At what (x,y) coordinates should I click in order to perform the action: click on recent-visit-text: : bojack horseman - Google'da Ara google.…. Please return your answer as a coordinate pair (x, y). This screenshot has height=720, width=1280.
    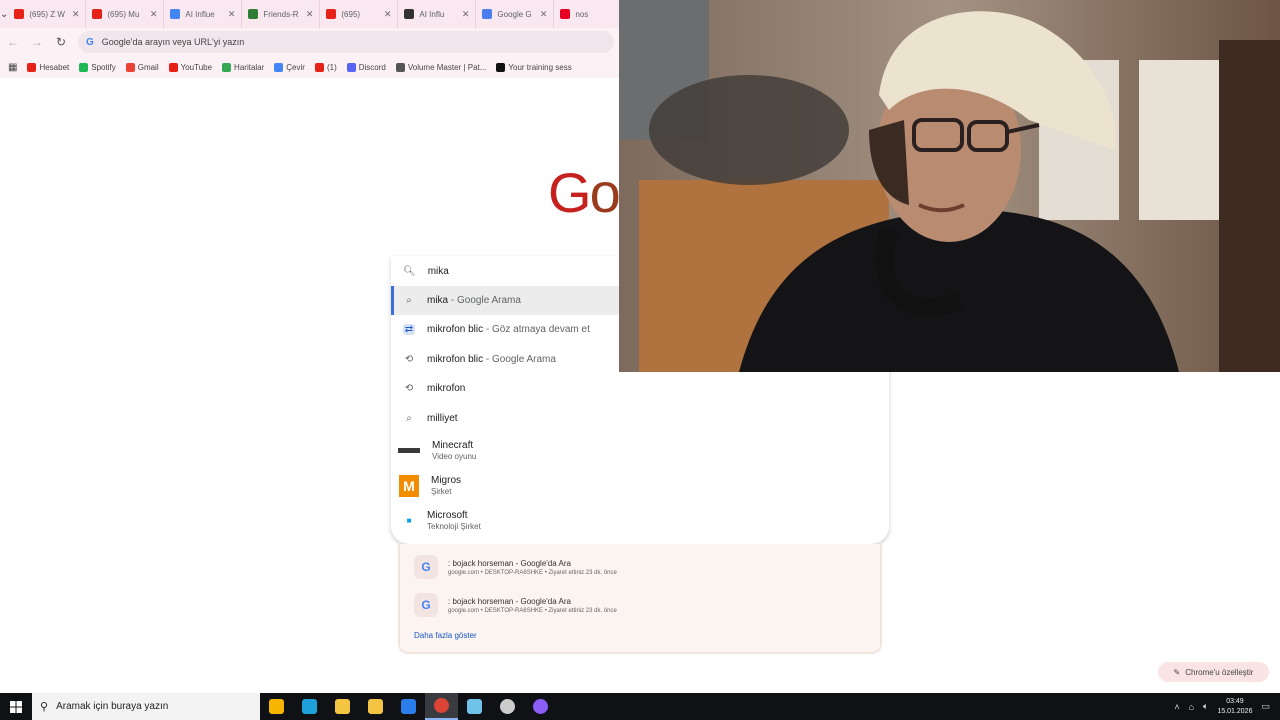
    Looking at the image, I should click on (532, 567).